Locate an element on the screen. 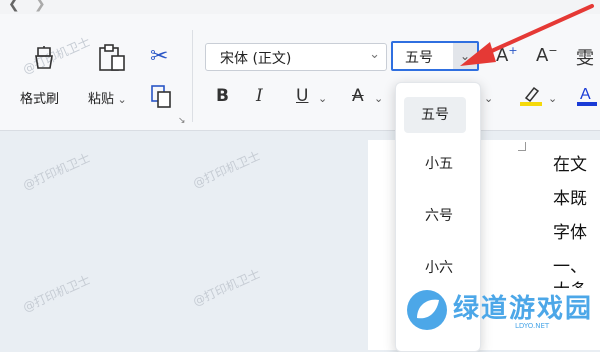 The image size is (600, 352). paste-icon is located at coordinates (112, 60).